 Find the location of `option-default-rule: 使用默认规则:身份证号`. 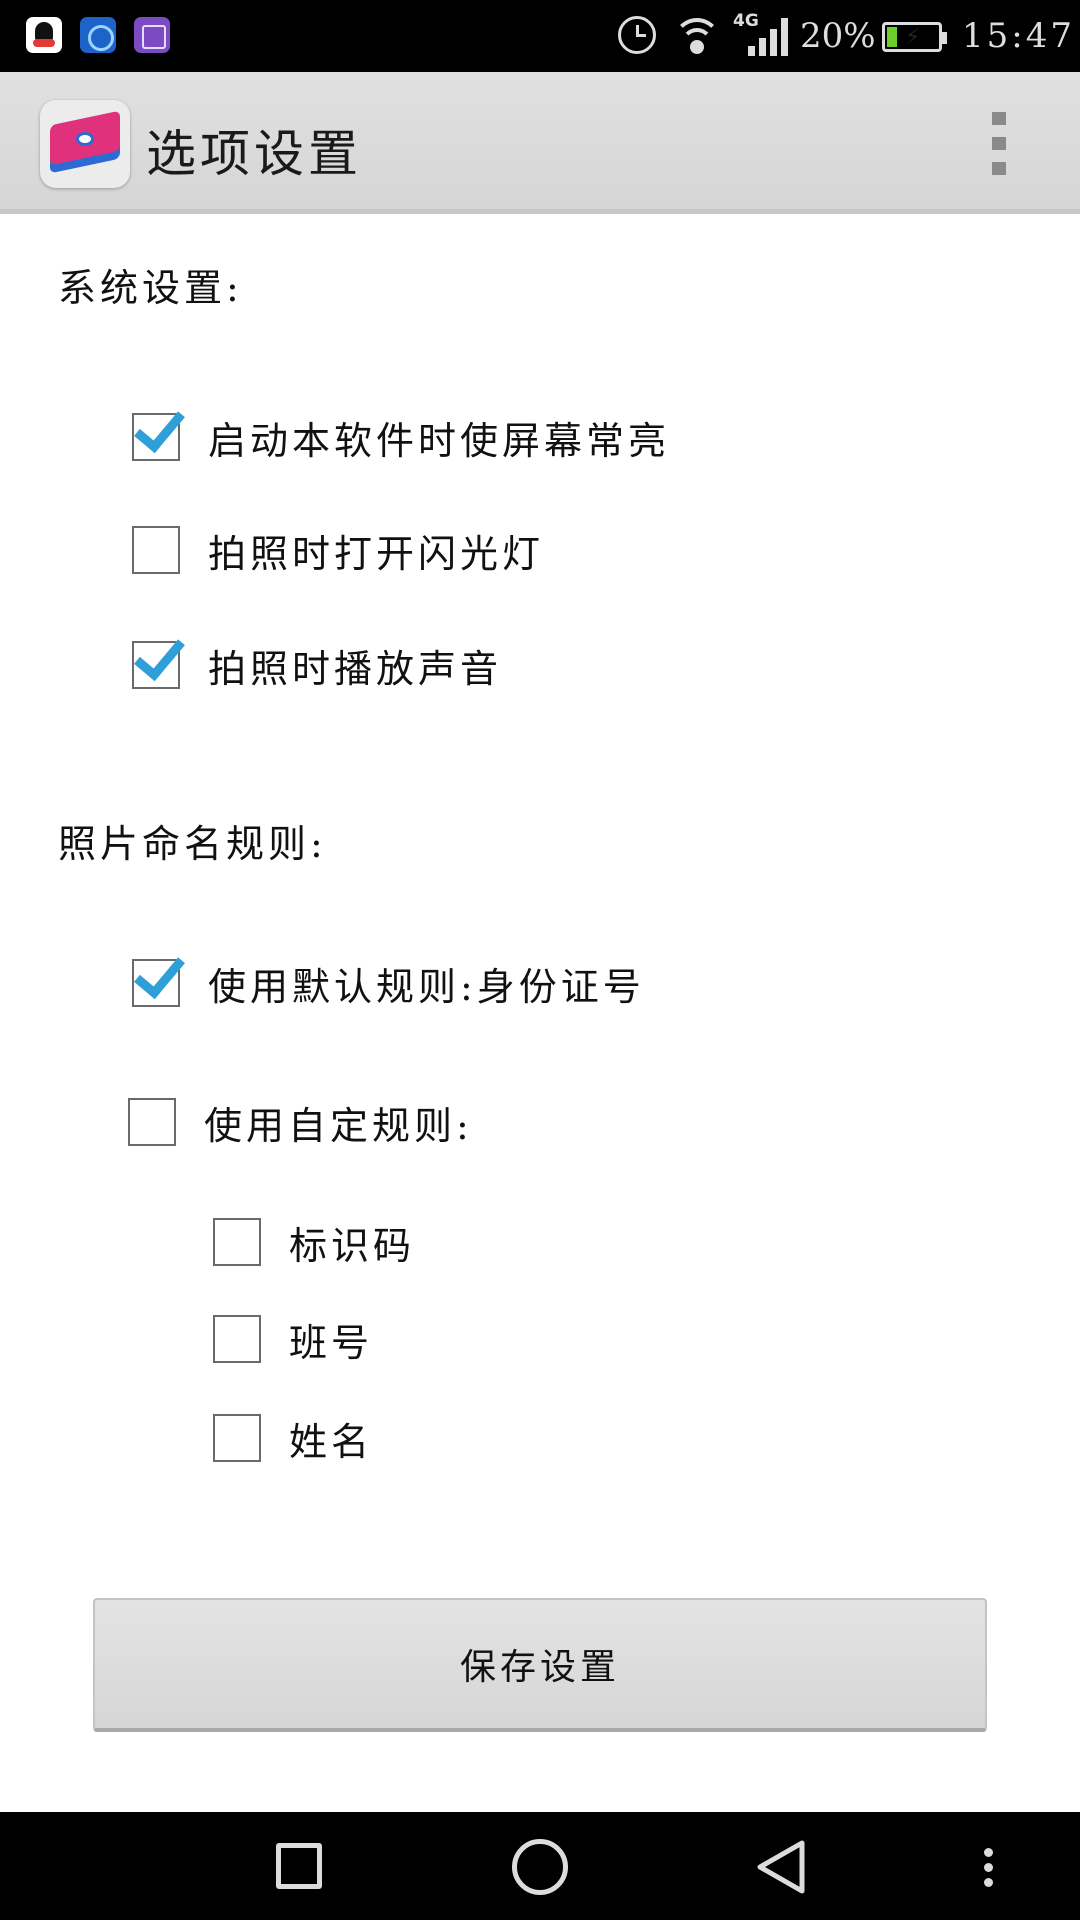

option-default-rule: 使用默认规则:身份证号 is located at coordinates (388, 983).